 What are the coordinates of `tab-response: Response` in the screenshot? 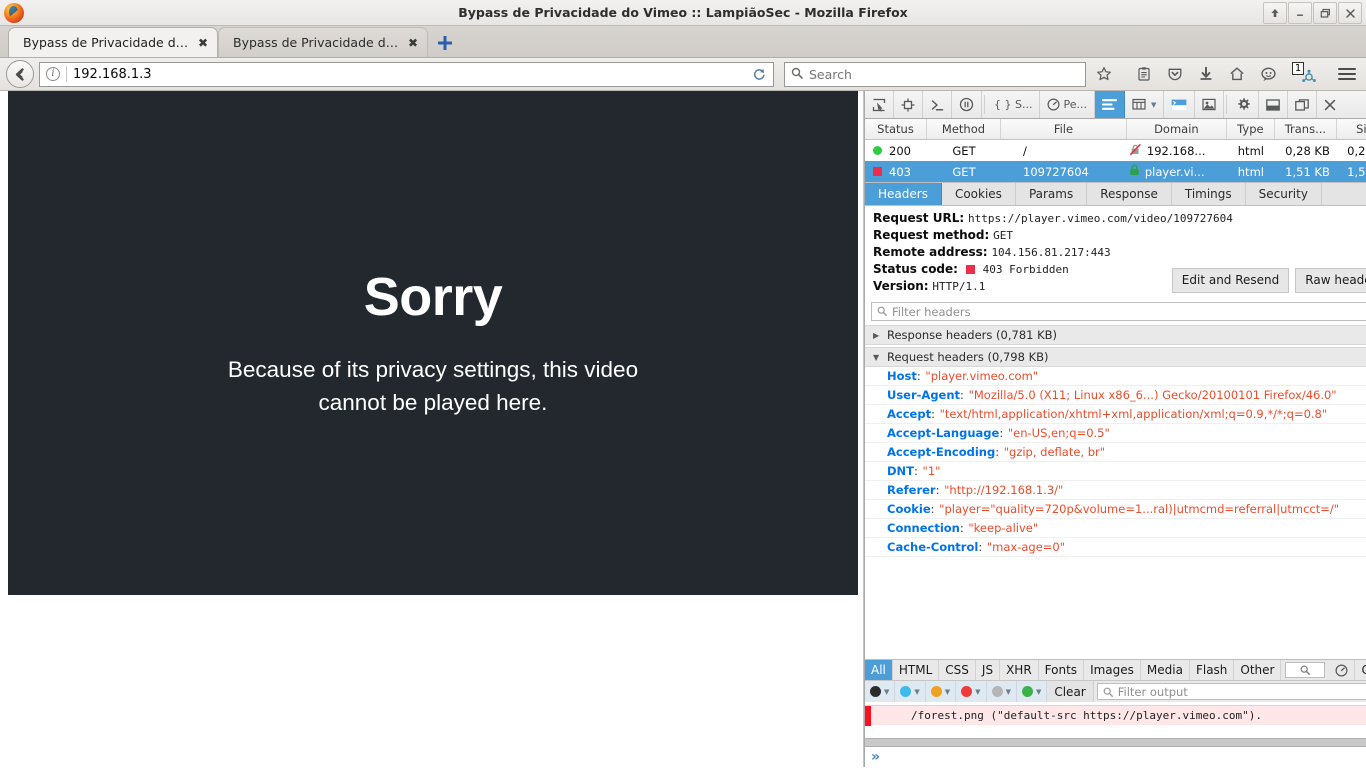 It's located at (1129, 194).